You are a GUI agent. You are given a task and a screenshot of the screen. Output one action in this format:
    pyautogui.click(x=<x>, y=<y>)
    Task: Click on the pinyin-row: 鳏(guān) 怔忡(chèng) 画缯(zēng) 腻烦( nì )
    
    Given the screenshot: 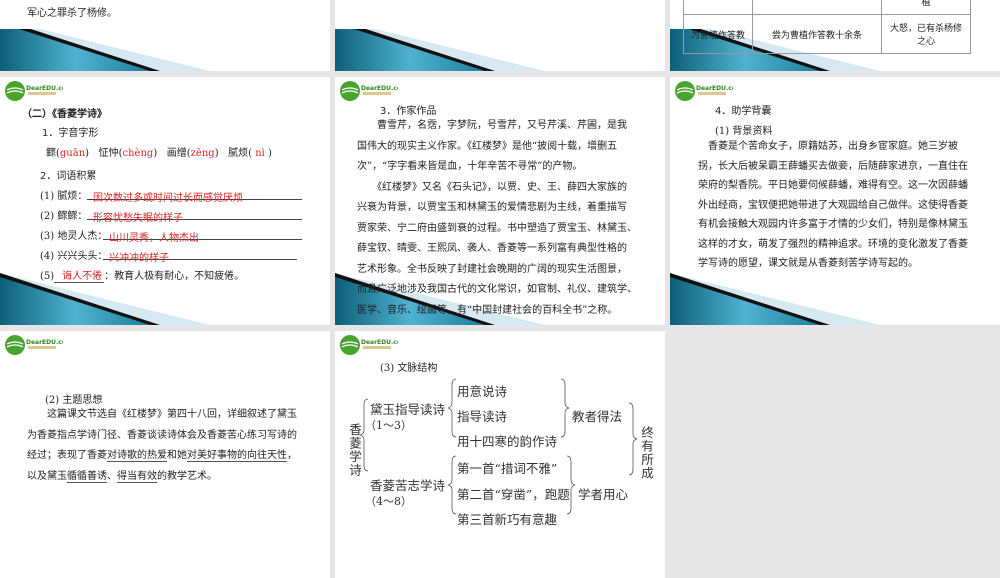 What is the action you would take?
    pyautogui.click(x=159, y=153)
    